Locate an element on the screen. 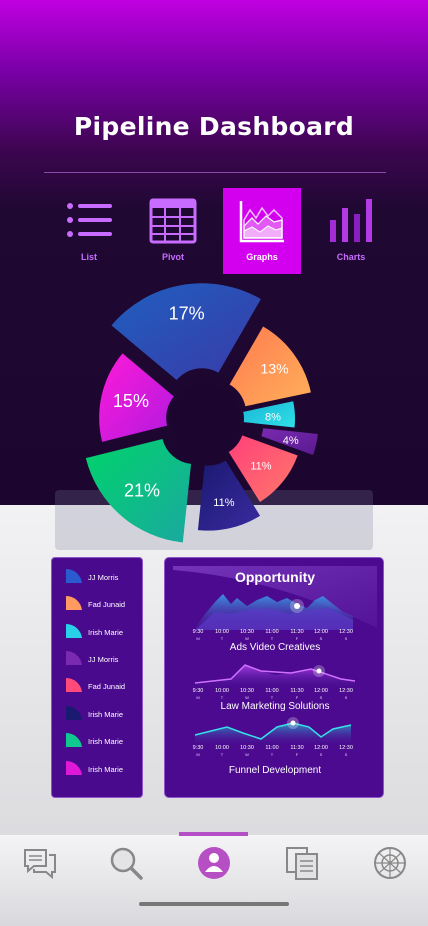  pie-slice-label: 4% is located at coordinates (291, 441).